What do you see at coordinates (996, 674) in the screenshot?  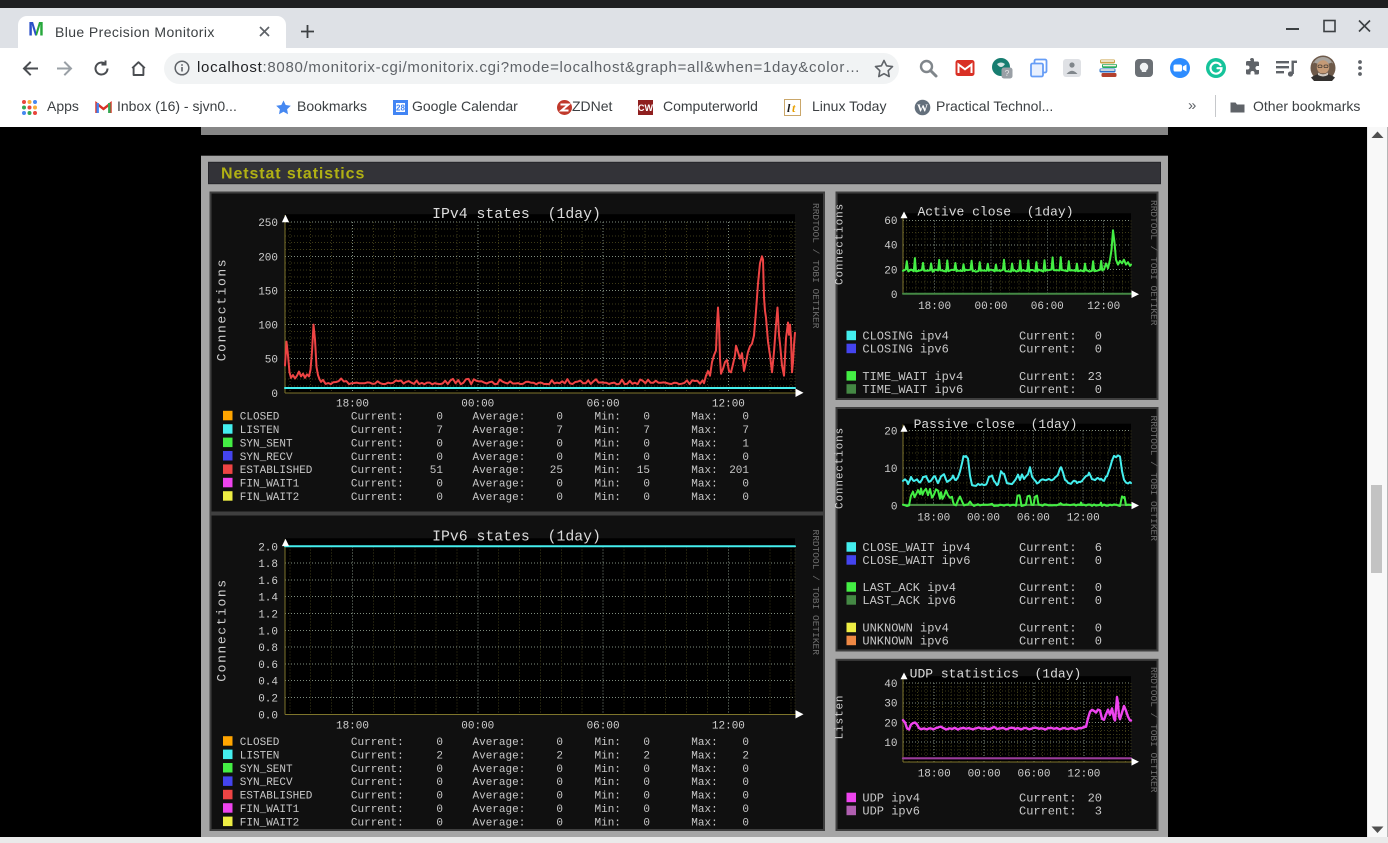 I see `svg-text: UDP statistics (1day)` at bounding box center [996, 674].